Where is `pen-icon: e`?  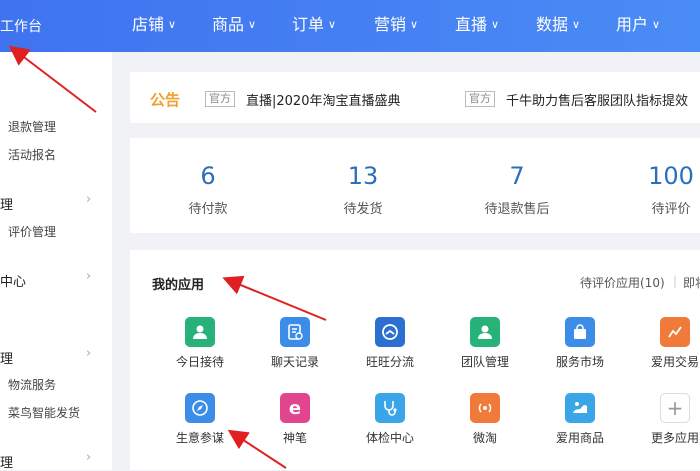 pen-icon: e is located at coordinates (295, 408).